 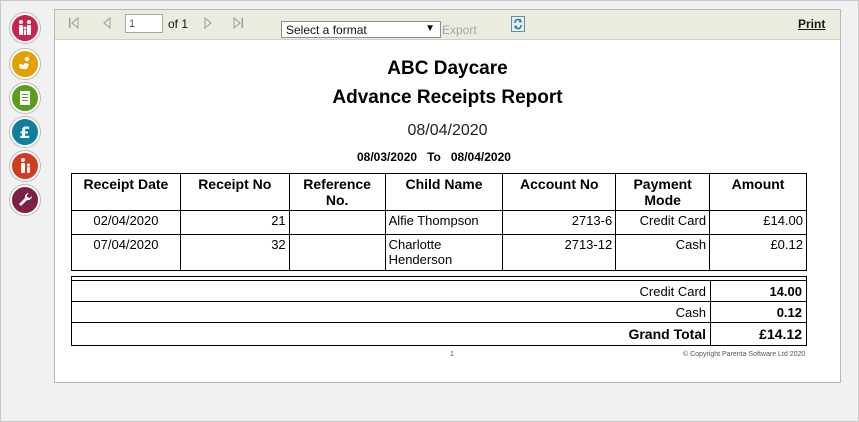 I want to click on column-header: Account No, so click(x=559, y=192).